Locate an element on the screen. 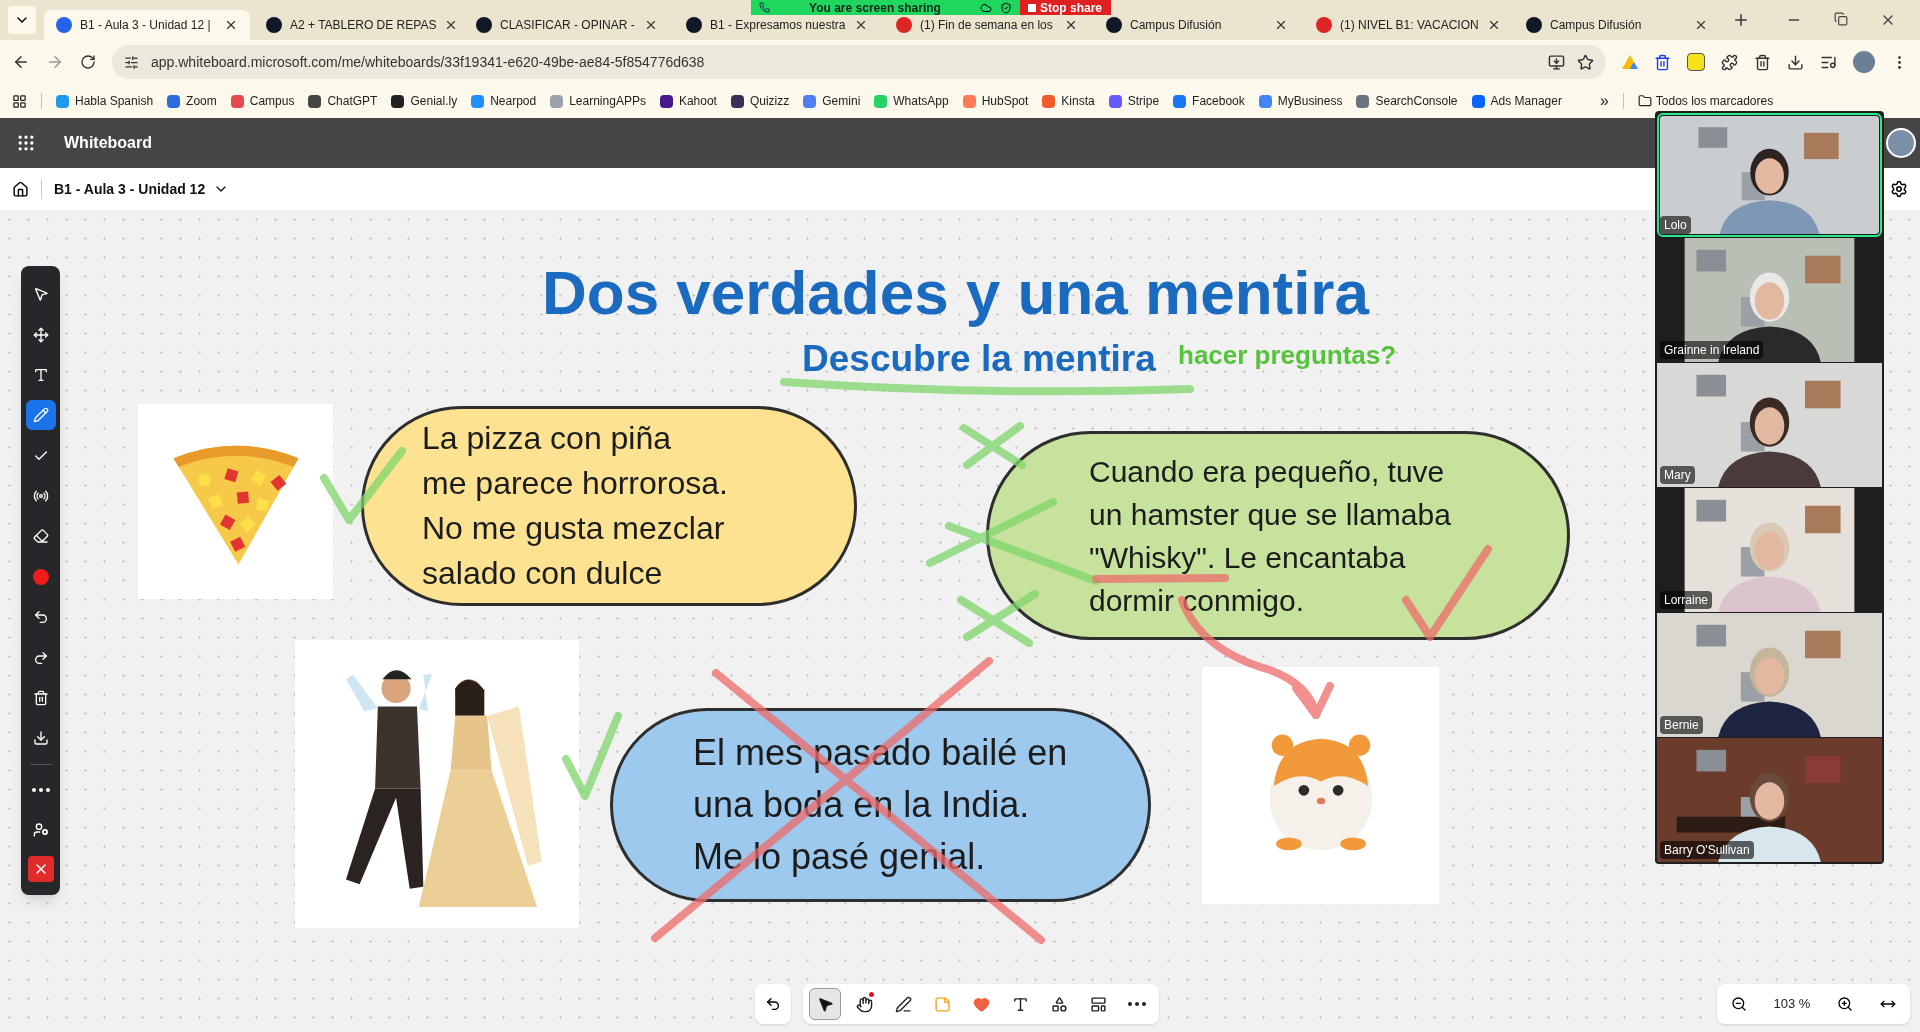  forward-icon is located at coordinates (55, 62).